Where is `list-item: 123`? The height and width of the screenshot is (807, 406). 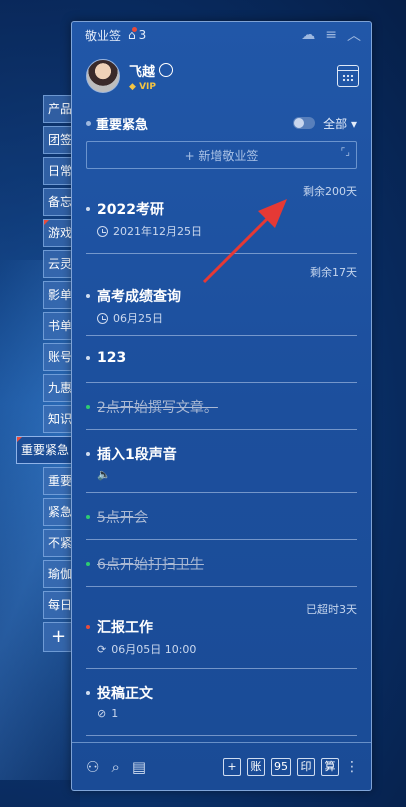
list-item: 123 is located at coordinates (221, 359).